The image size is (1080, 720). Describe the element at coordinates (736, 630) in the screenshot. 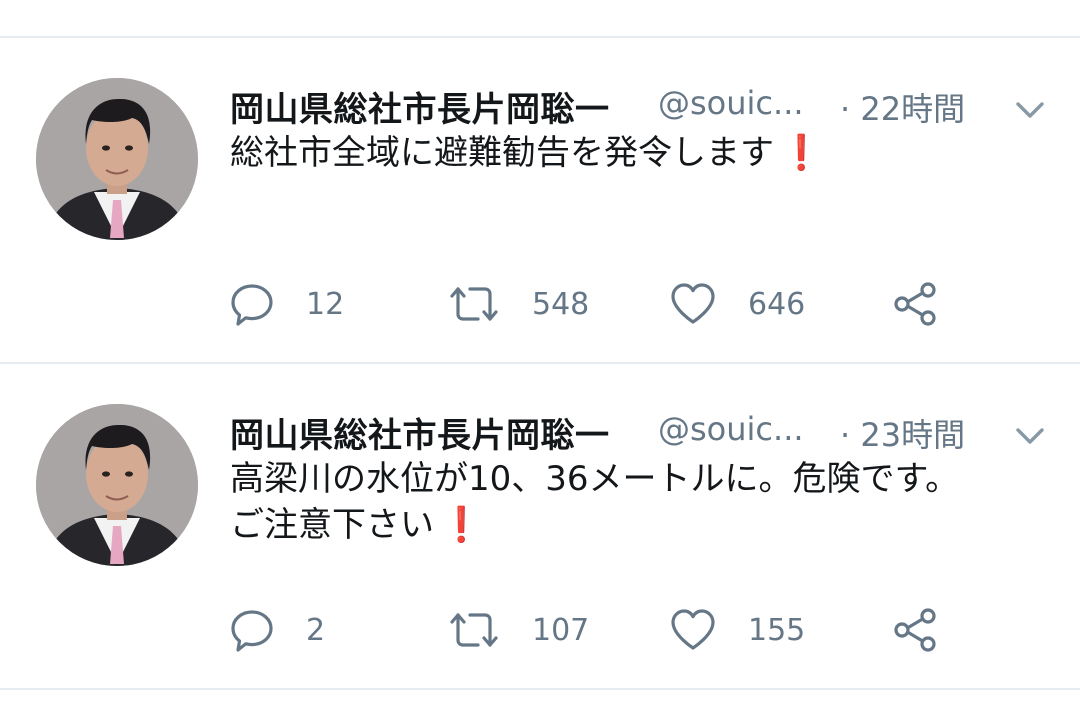

I see `like-button: 155` at that location.